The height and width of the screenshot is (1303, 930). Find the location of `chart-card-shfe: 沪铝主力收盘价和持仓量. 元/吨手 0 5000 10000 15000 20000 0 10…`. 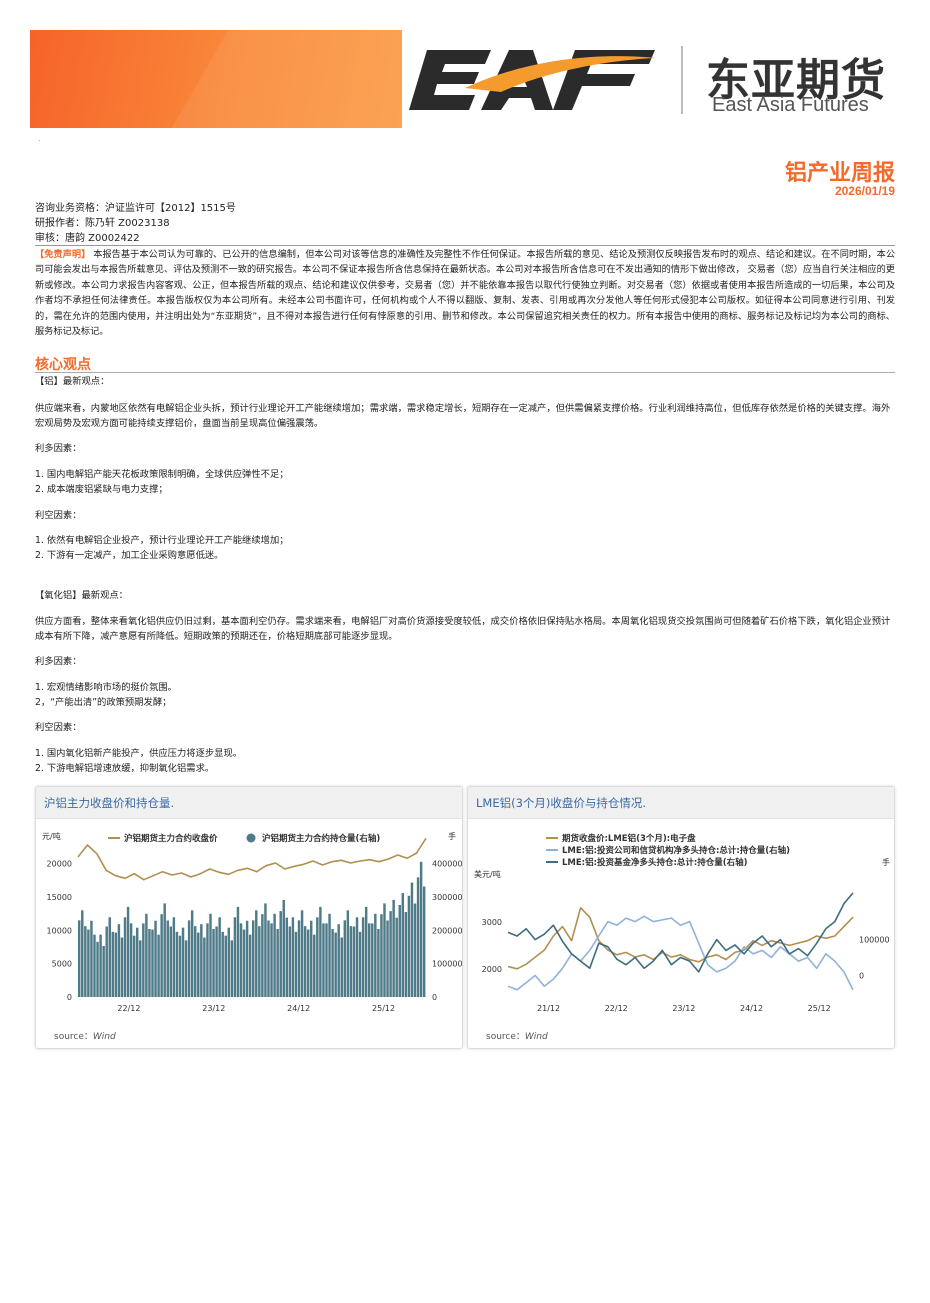

chart-card-shfe: 沪铝主力收盘价和持仓量. 元/吨手 0 5000 10000 15000 20000 0 10… is located at coordinates (249, 917).